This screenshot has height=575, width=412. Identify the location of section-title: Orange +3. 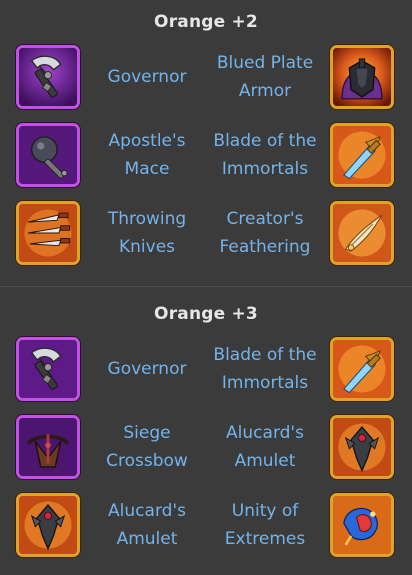
(206, 314).